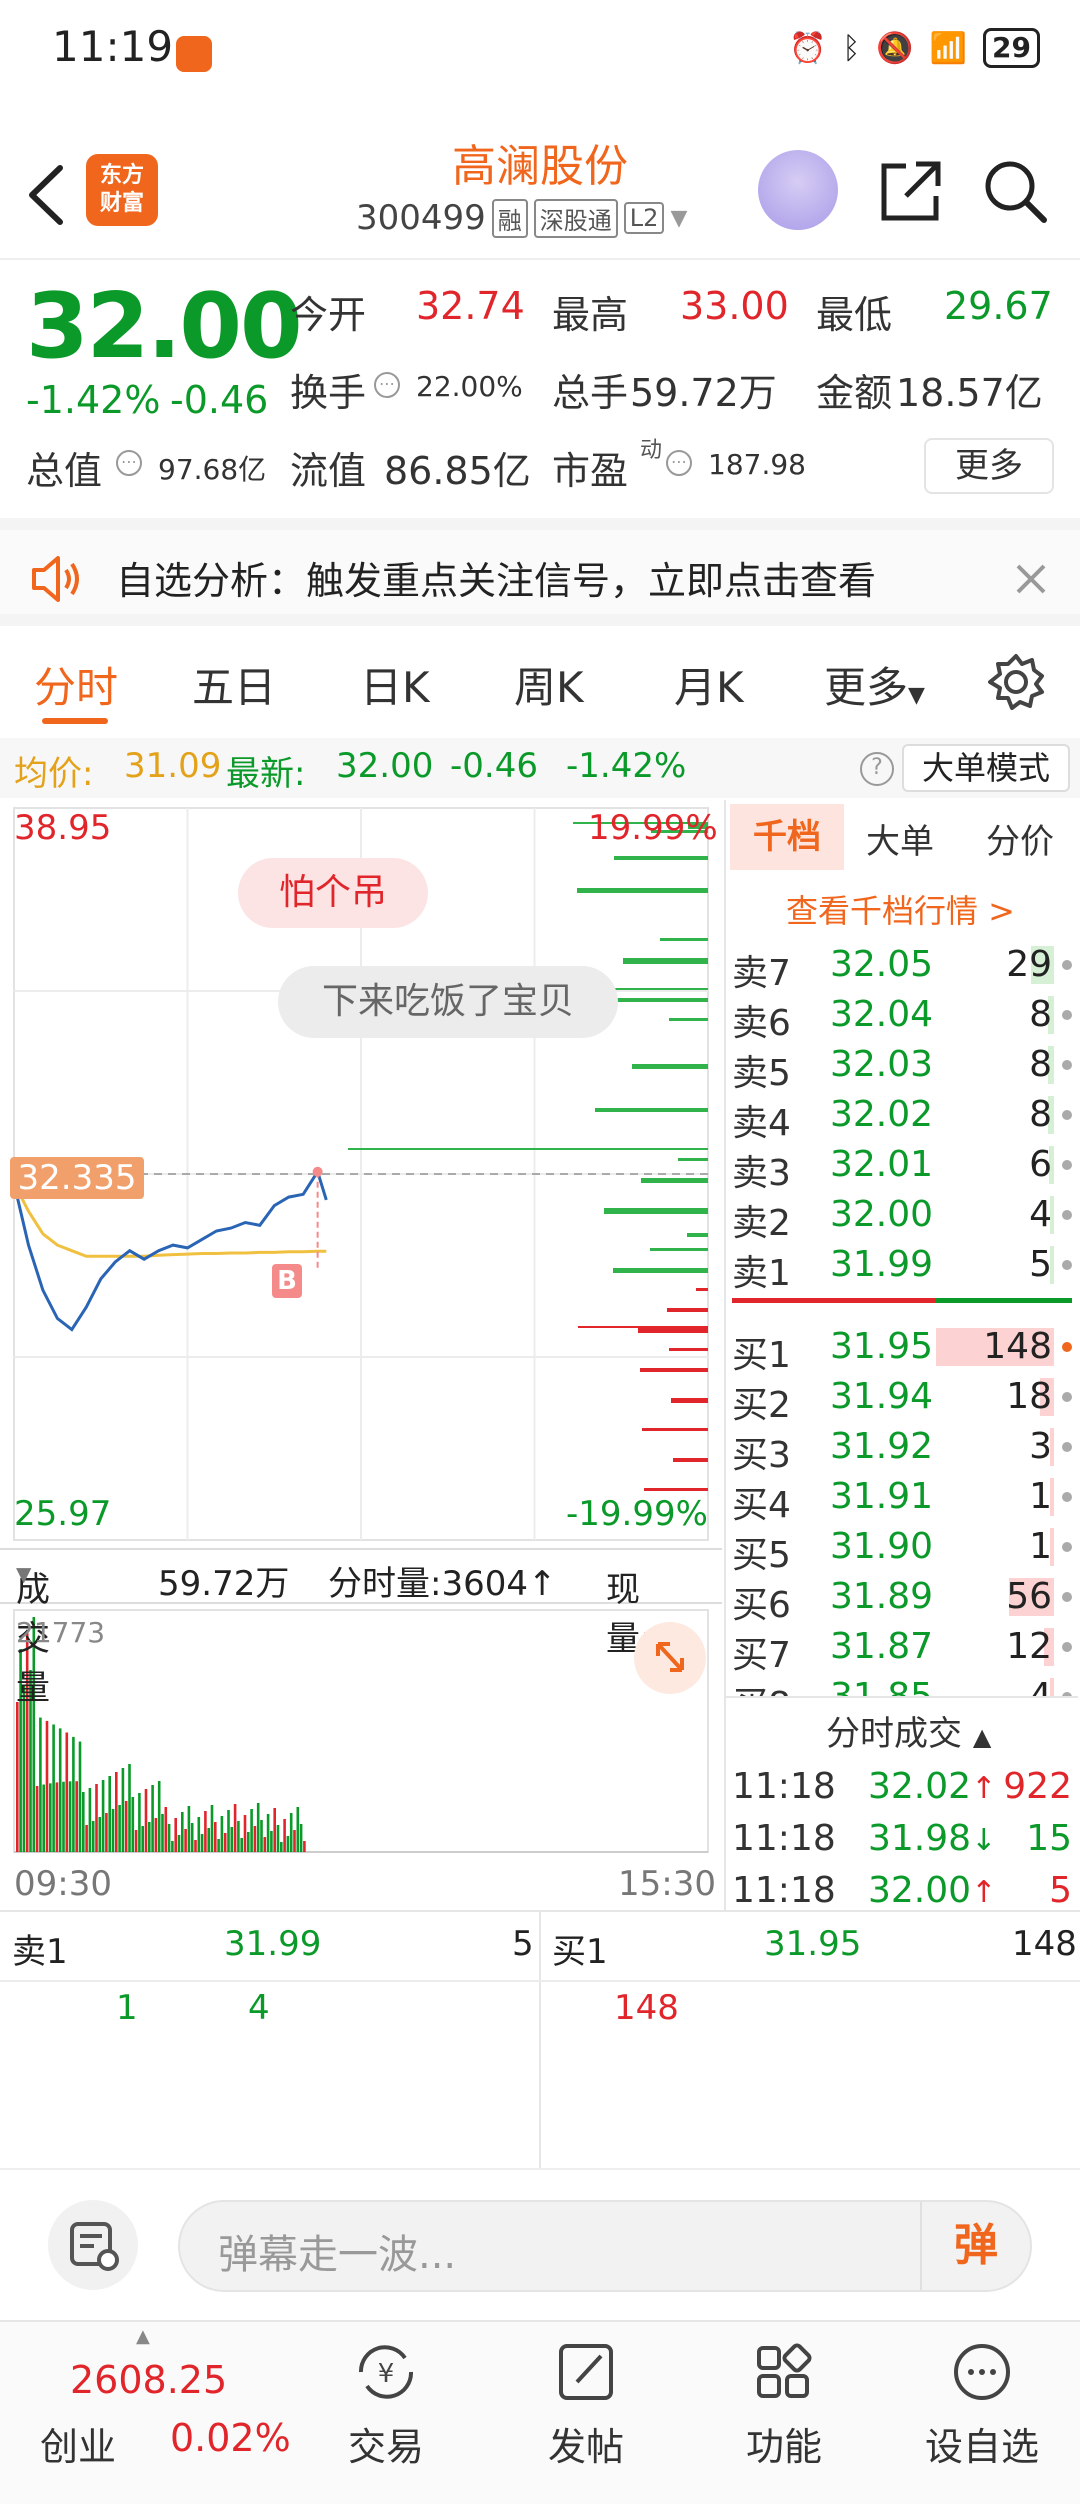 Image resolution: width=1080 pixels, height=2504 pixels. What do you see at coordinates (670, 1658) in the screenshot?
I see `expand-chart-button` at bounding box center [670, 1658].